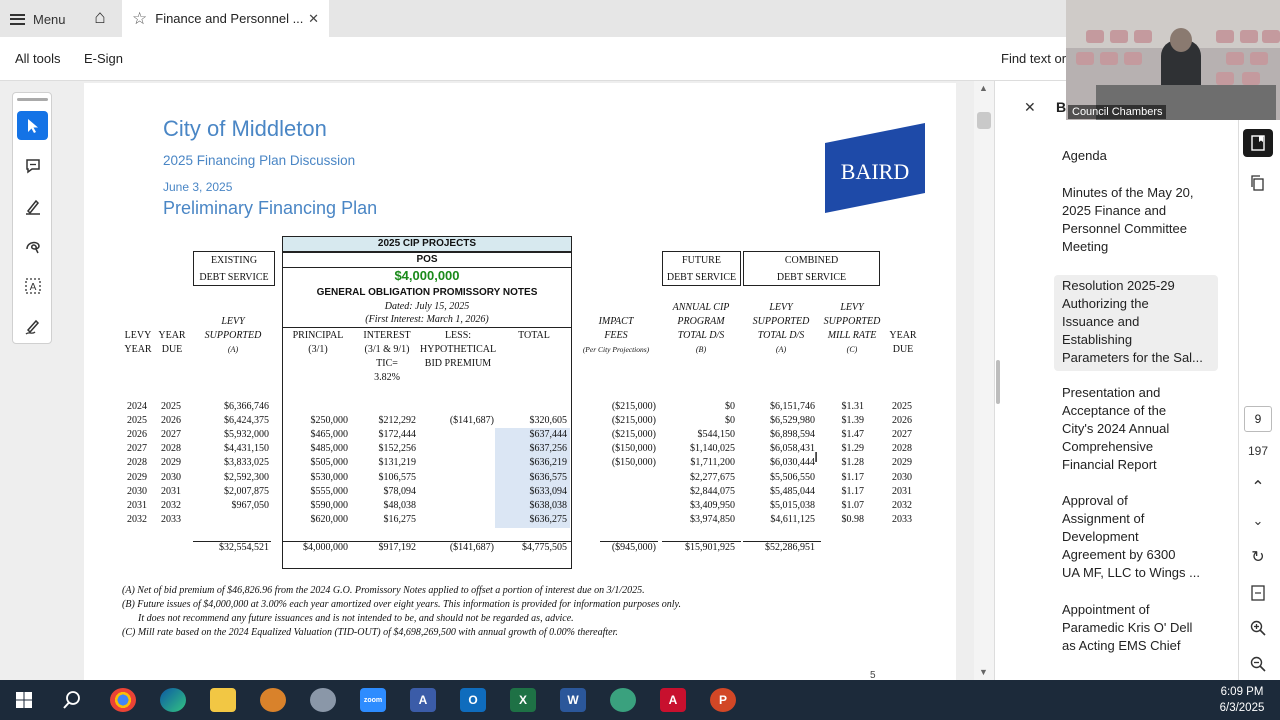 This screenshot has width=1280, height=720. What do you see at coordinates (427, 319) in the screenshot?
I see `first-interest-label: (First Interest: March 1, 2026)` at bounding box center [427, 319].